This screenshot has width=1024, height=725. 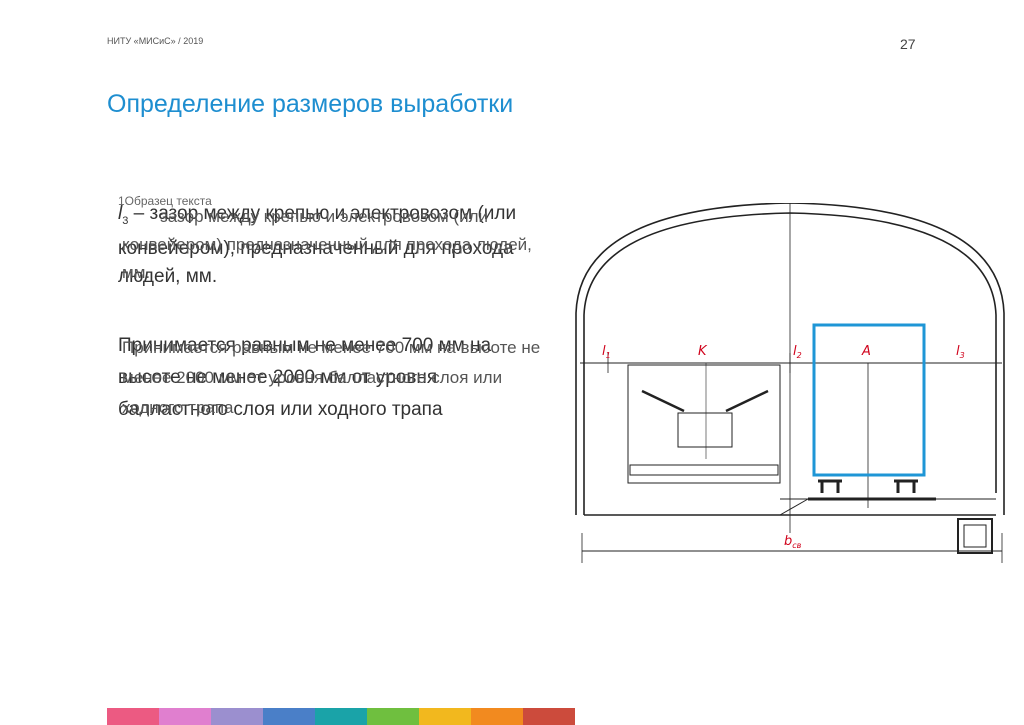 What do you see at coordinates (704, 470) in the screenshot?
I see `conveyor-belt-lower` at bounding box center [704, 470].